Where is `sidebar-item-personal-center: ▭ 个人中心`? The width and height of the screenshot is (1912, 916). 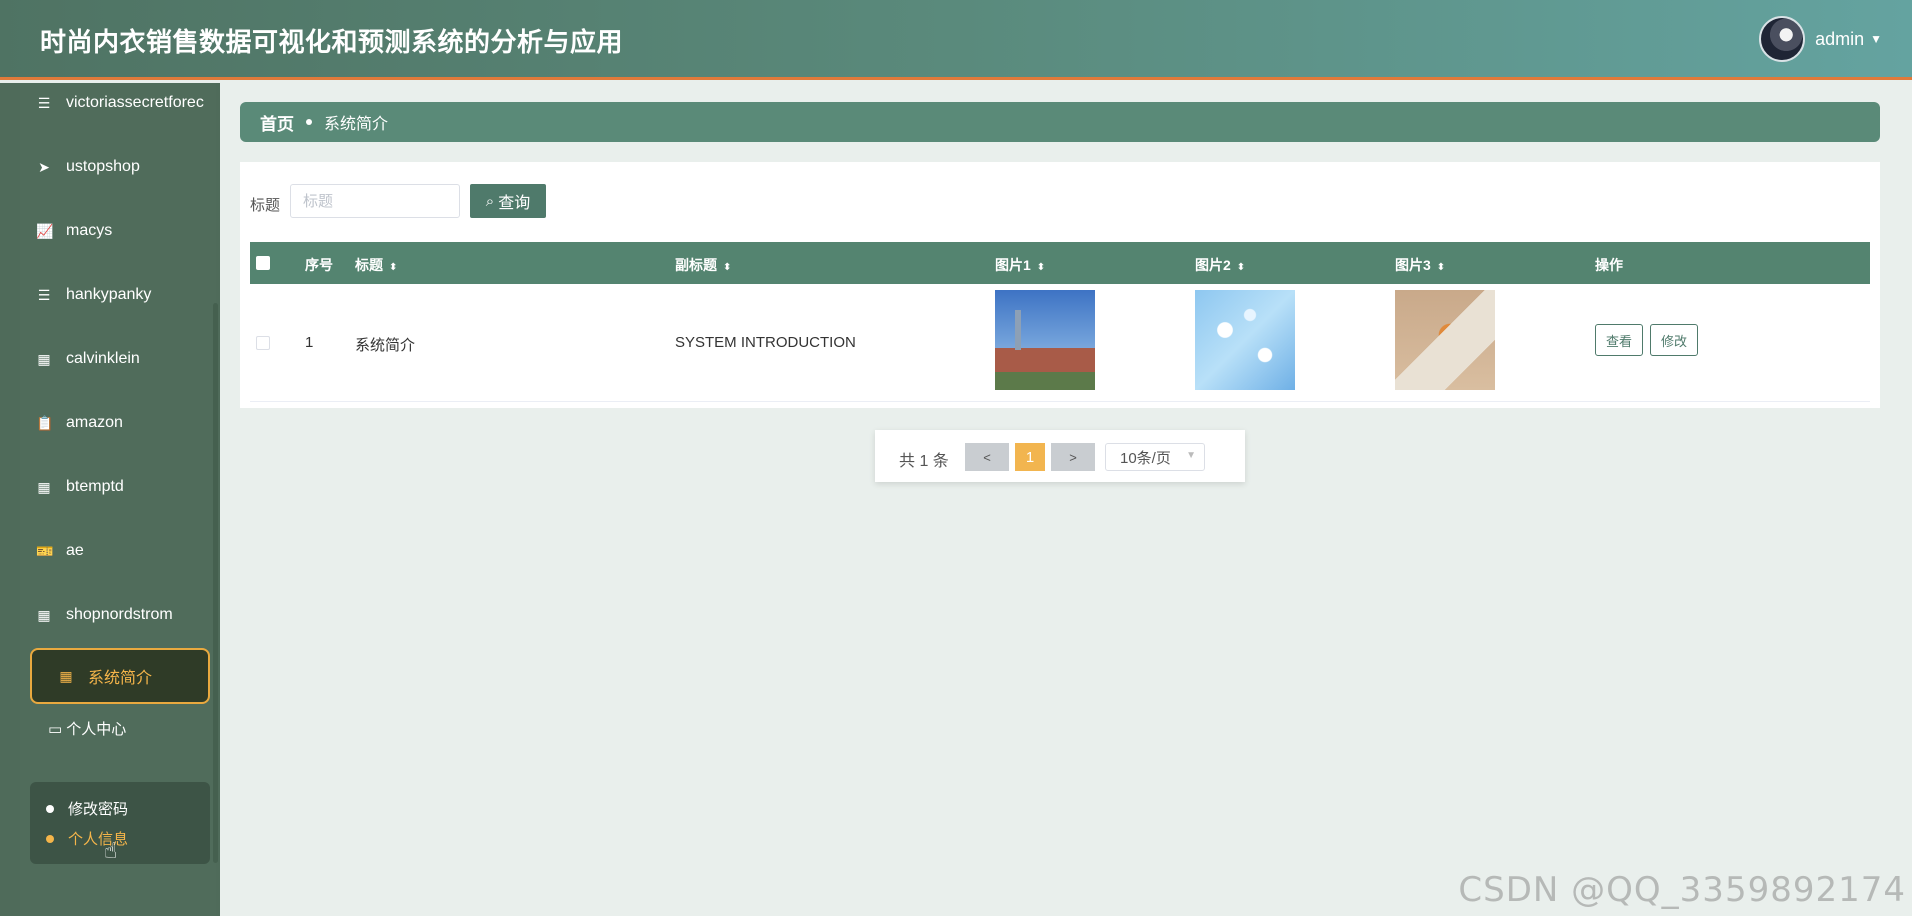
sidebar-item-personal-center: ▭ 个人中心 is located at coordinates (87, 728).